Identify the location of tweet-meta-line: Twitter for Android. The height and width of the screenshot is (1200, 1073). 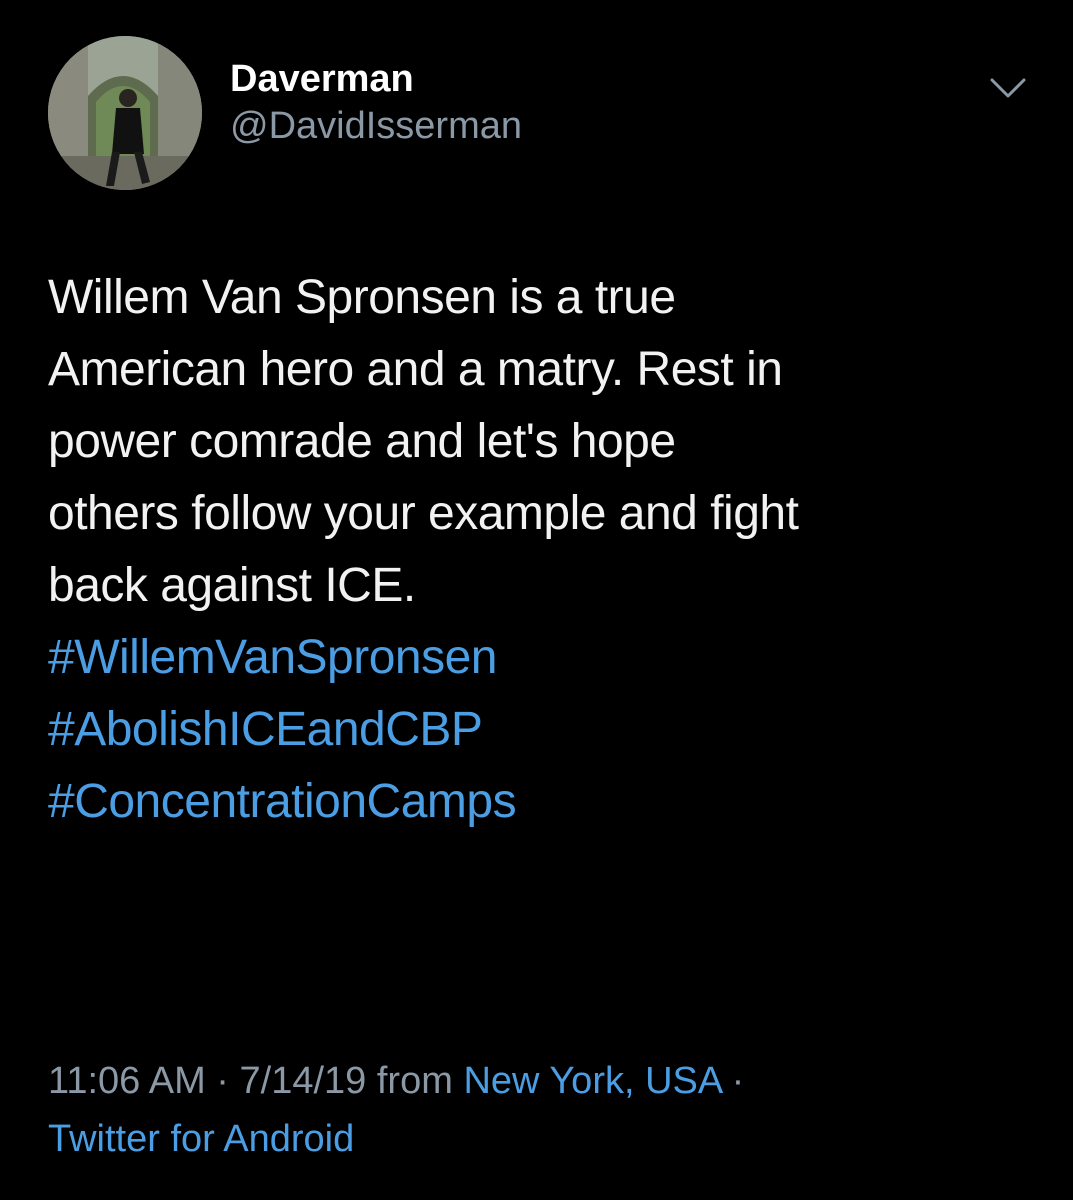
(543, 1139).